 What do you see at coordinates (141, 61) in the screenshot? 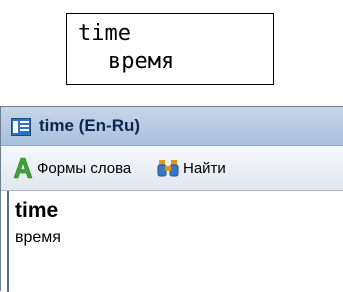
I see `popup-translation: время` at bounding box center [141, 61].